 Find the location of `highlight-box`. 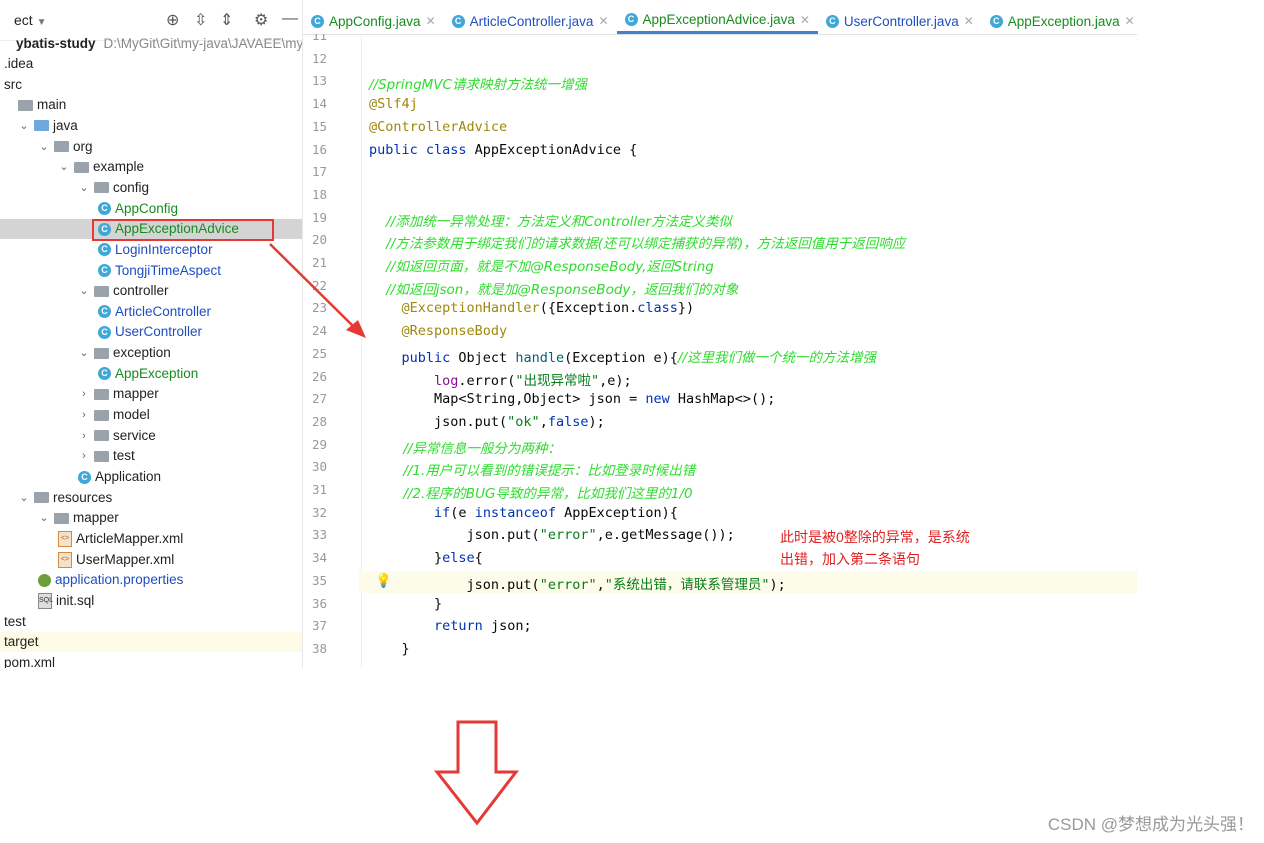

highlight-box is located at coordinates (183, 230).